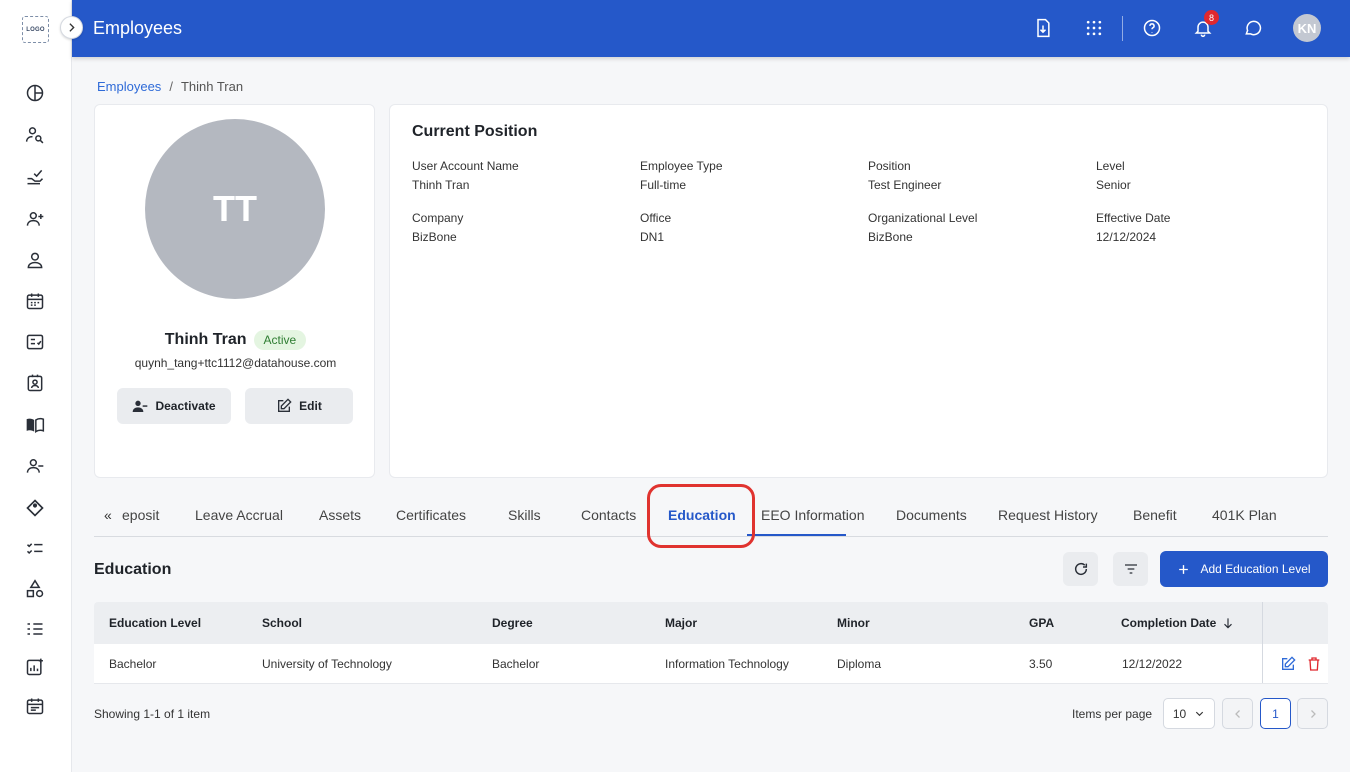 This screenshot has height=772, width=1350. Describe the element at coordinates (1152, 28) in the screenshot. I see `help-icon` at that location.